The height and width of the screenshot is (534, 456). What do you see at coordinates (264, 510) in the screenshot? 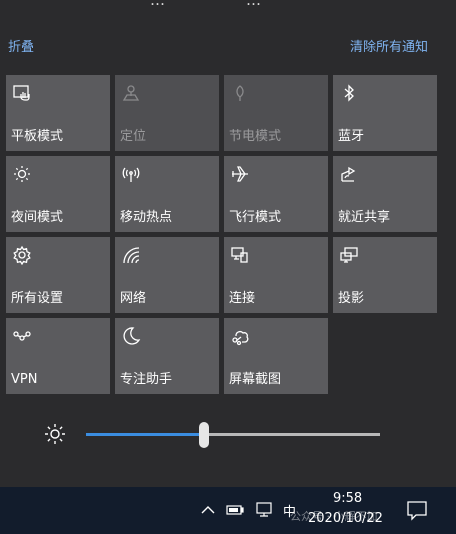
I see `network-desktop-icon` at bounding box center [264, 510].